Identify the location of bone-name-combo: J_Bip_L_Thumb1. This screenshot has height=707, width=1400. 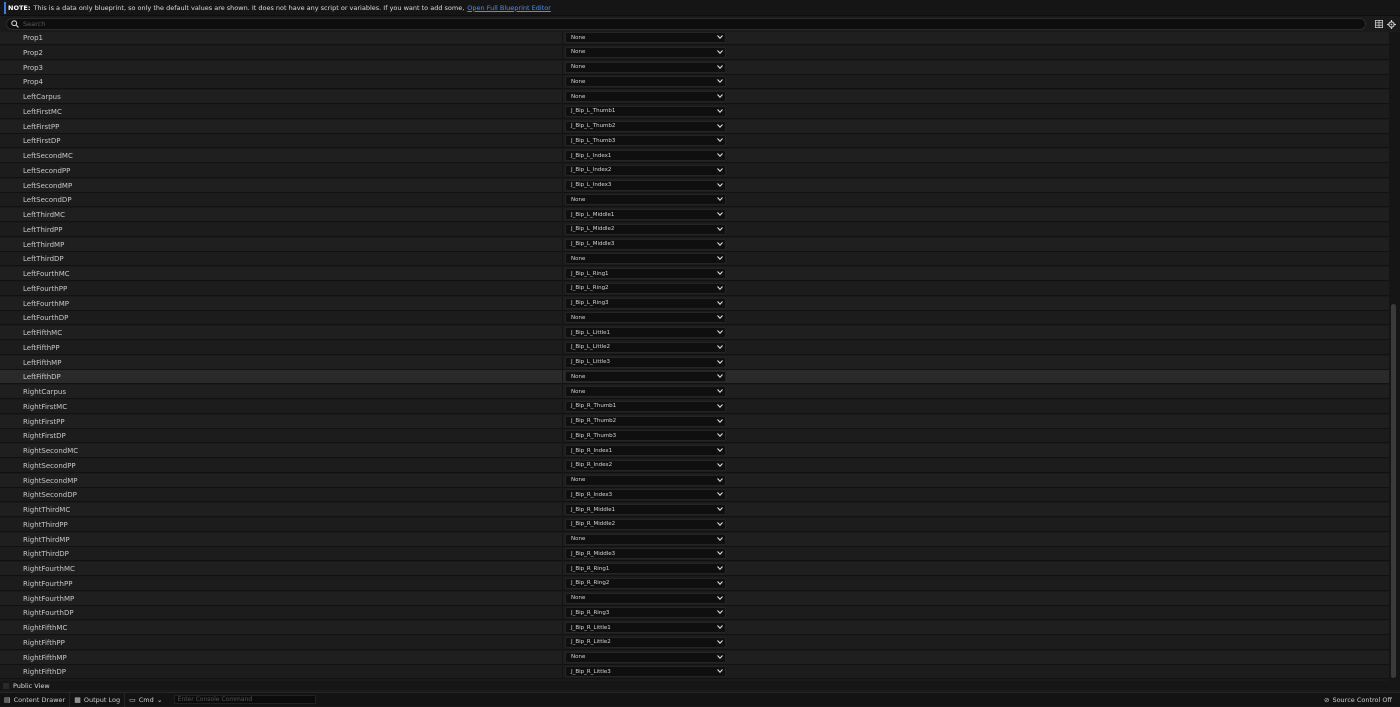
(645, 111).